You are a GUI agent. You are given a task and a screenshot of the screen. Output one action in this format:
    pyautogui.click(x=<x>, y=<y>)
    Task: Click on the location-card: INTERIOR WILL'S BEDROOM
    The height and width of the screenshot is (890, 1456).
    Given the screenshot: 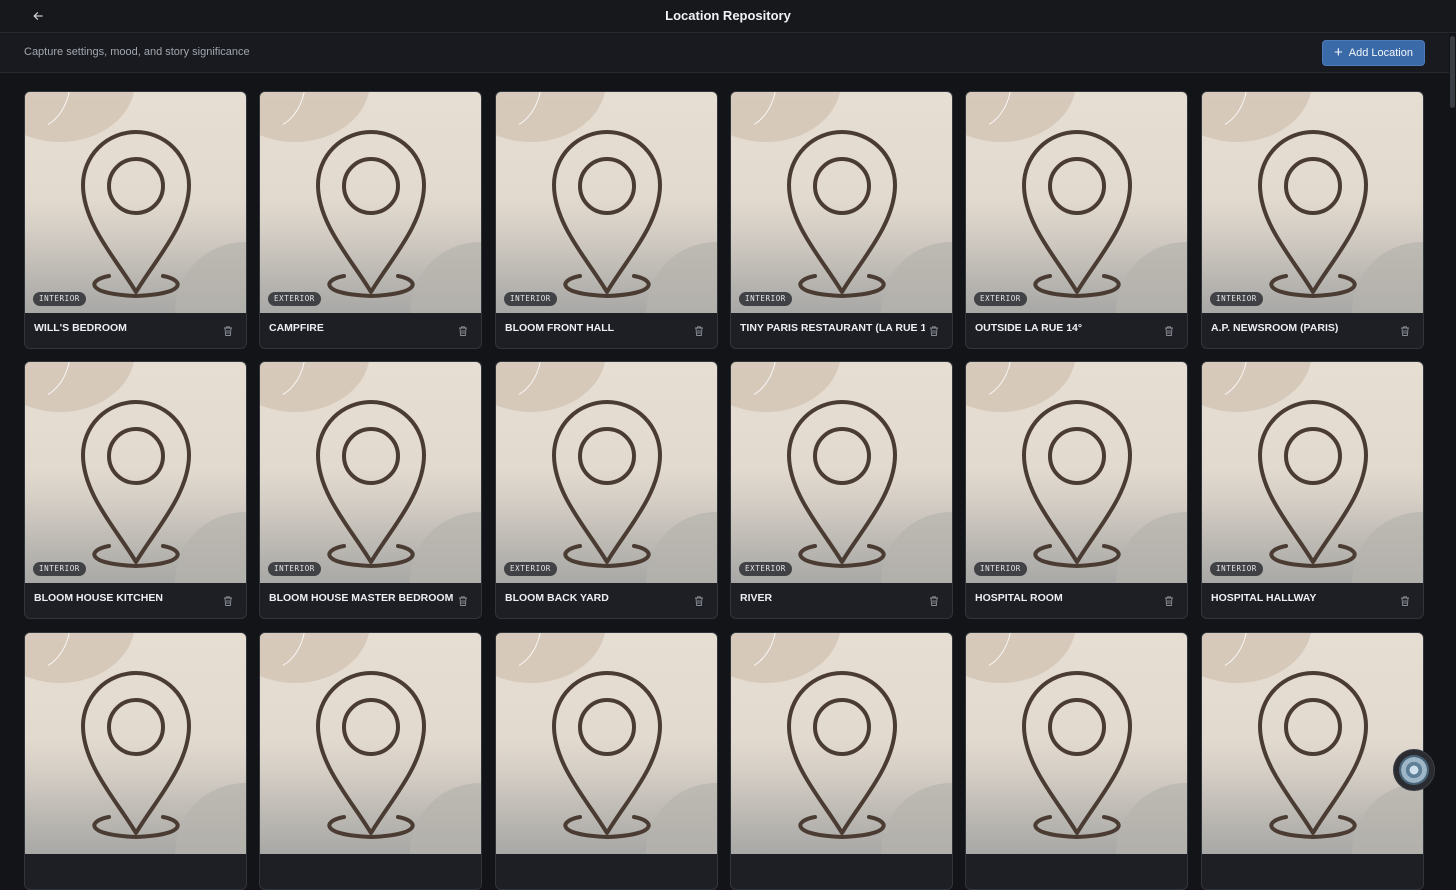 What is the action you would take?
    pyautogui.click(x=135, y=220)
    